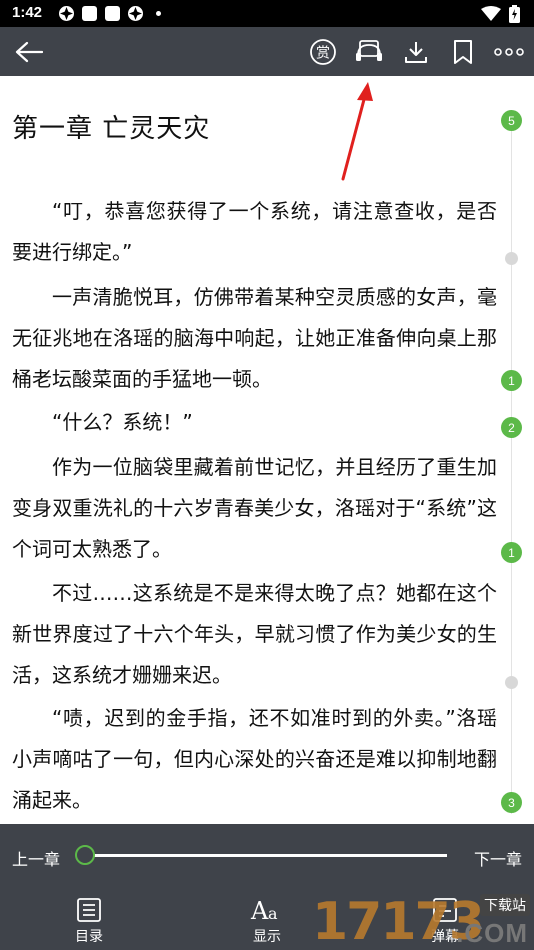  I want to click on reward-label: 赏, so click(323, 54).